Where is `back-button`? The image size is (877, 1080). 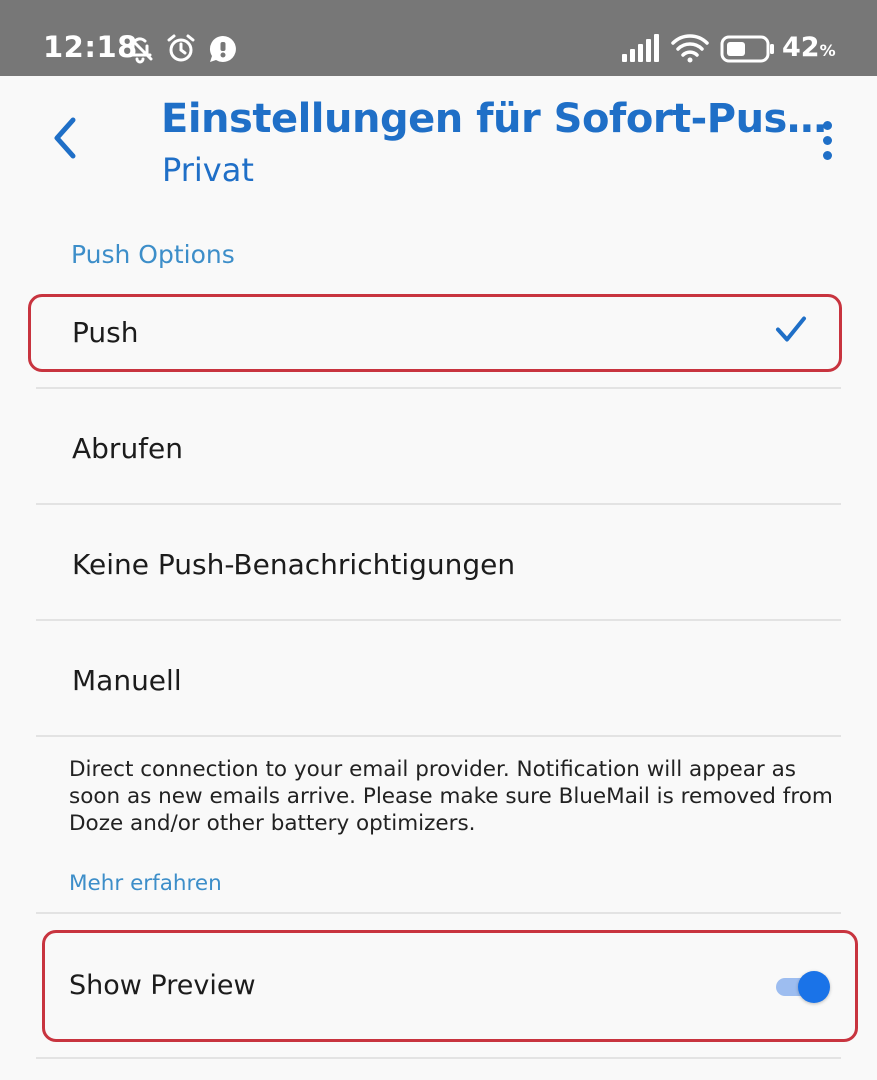
back-button is located at coordinates (65, 140).